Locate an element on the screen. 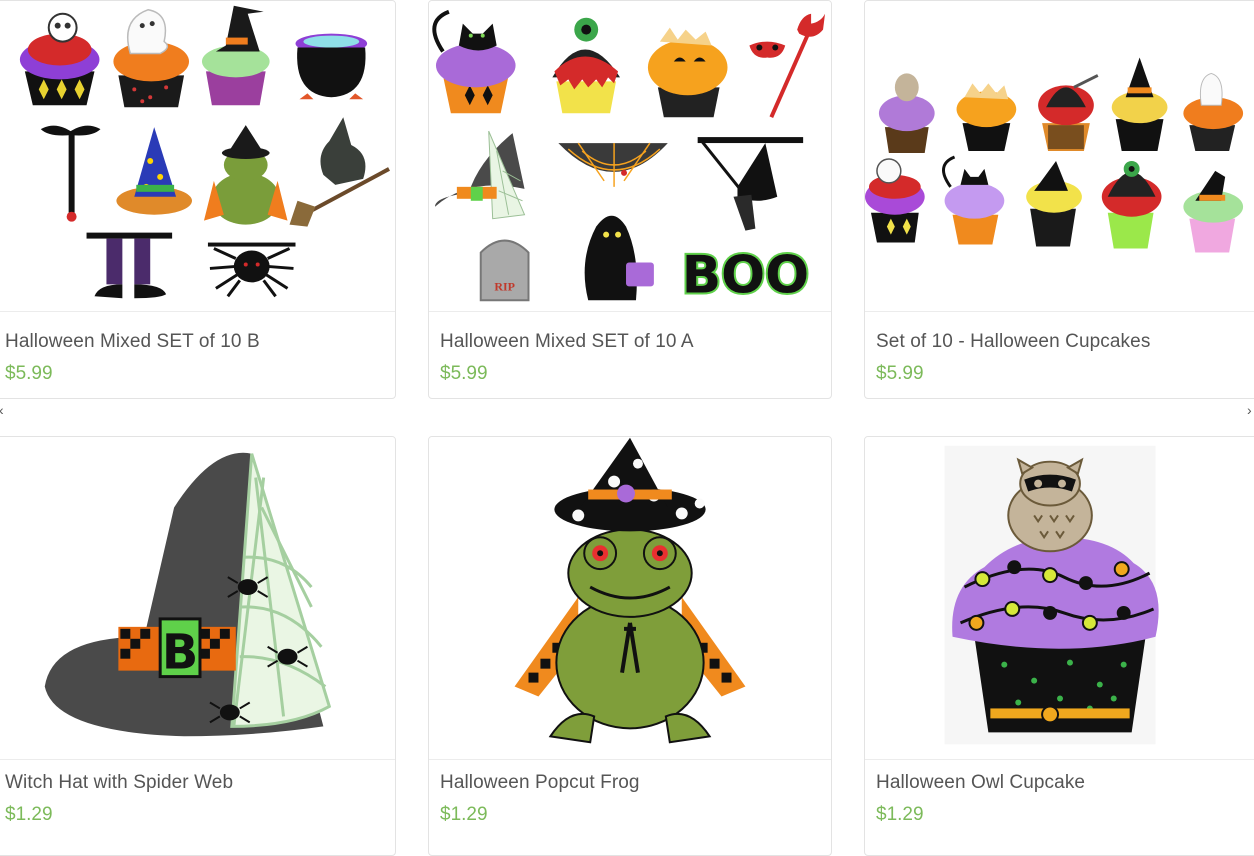 This screenshot has height=856, width=1254. halloween-mixed-set-b-illustration is located at coordinates (204, 152).